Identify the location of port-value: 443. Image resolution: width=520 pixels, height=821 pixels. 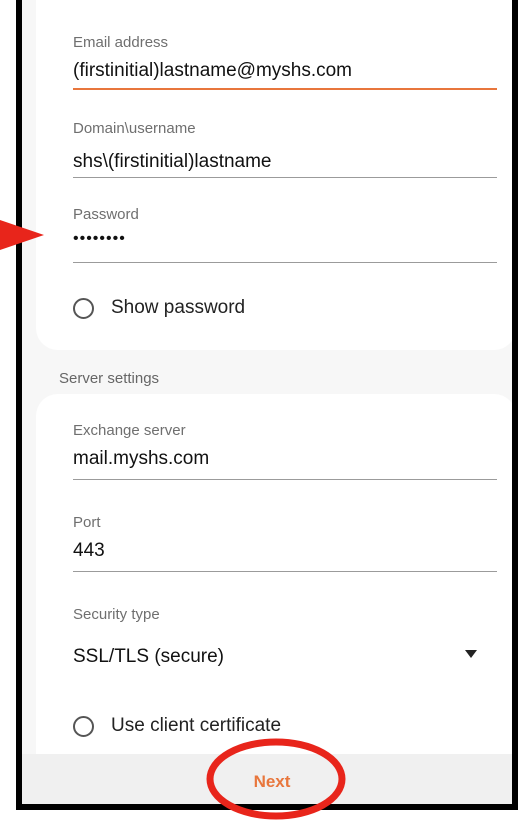
(89, 551).